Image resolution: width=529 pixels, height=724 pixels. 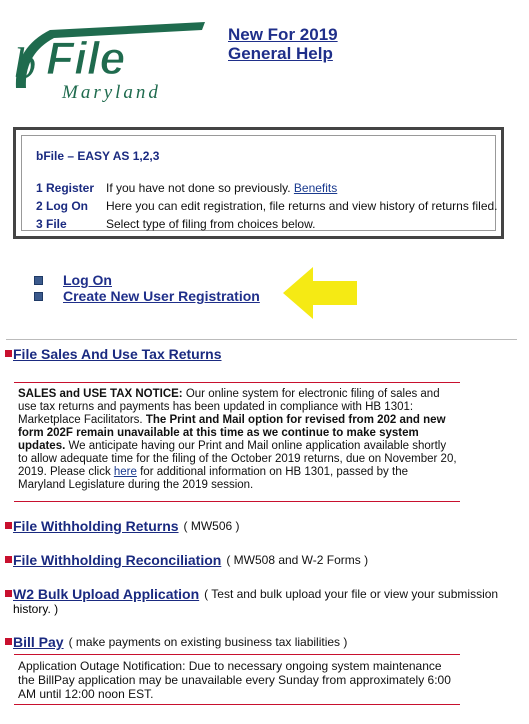 What do you see at coordinates (262, 354) in the screenshot?
I see `sales-section: File Sales And Use Tax Returns` at bounding box center [262, 354].